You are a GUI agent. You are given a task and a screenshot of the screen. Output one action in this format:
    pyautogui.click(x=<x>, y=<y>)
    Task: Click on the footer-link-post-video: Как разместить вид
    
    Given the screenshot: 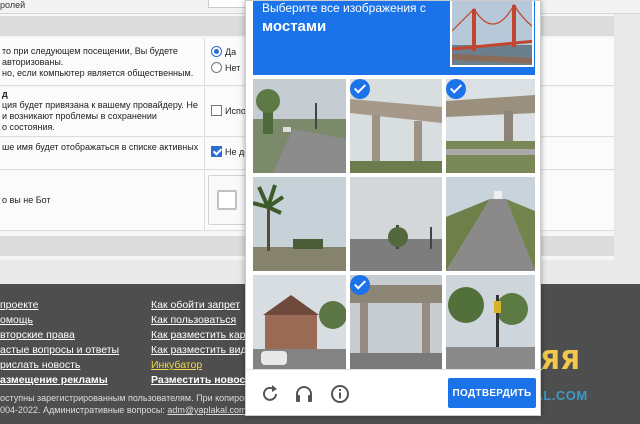 What is the action you would take?
    pyautogui.click(x=201, y=350)
    